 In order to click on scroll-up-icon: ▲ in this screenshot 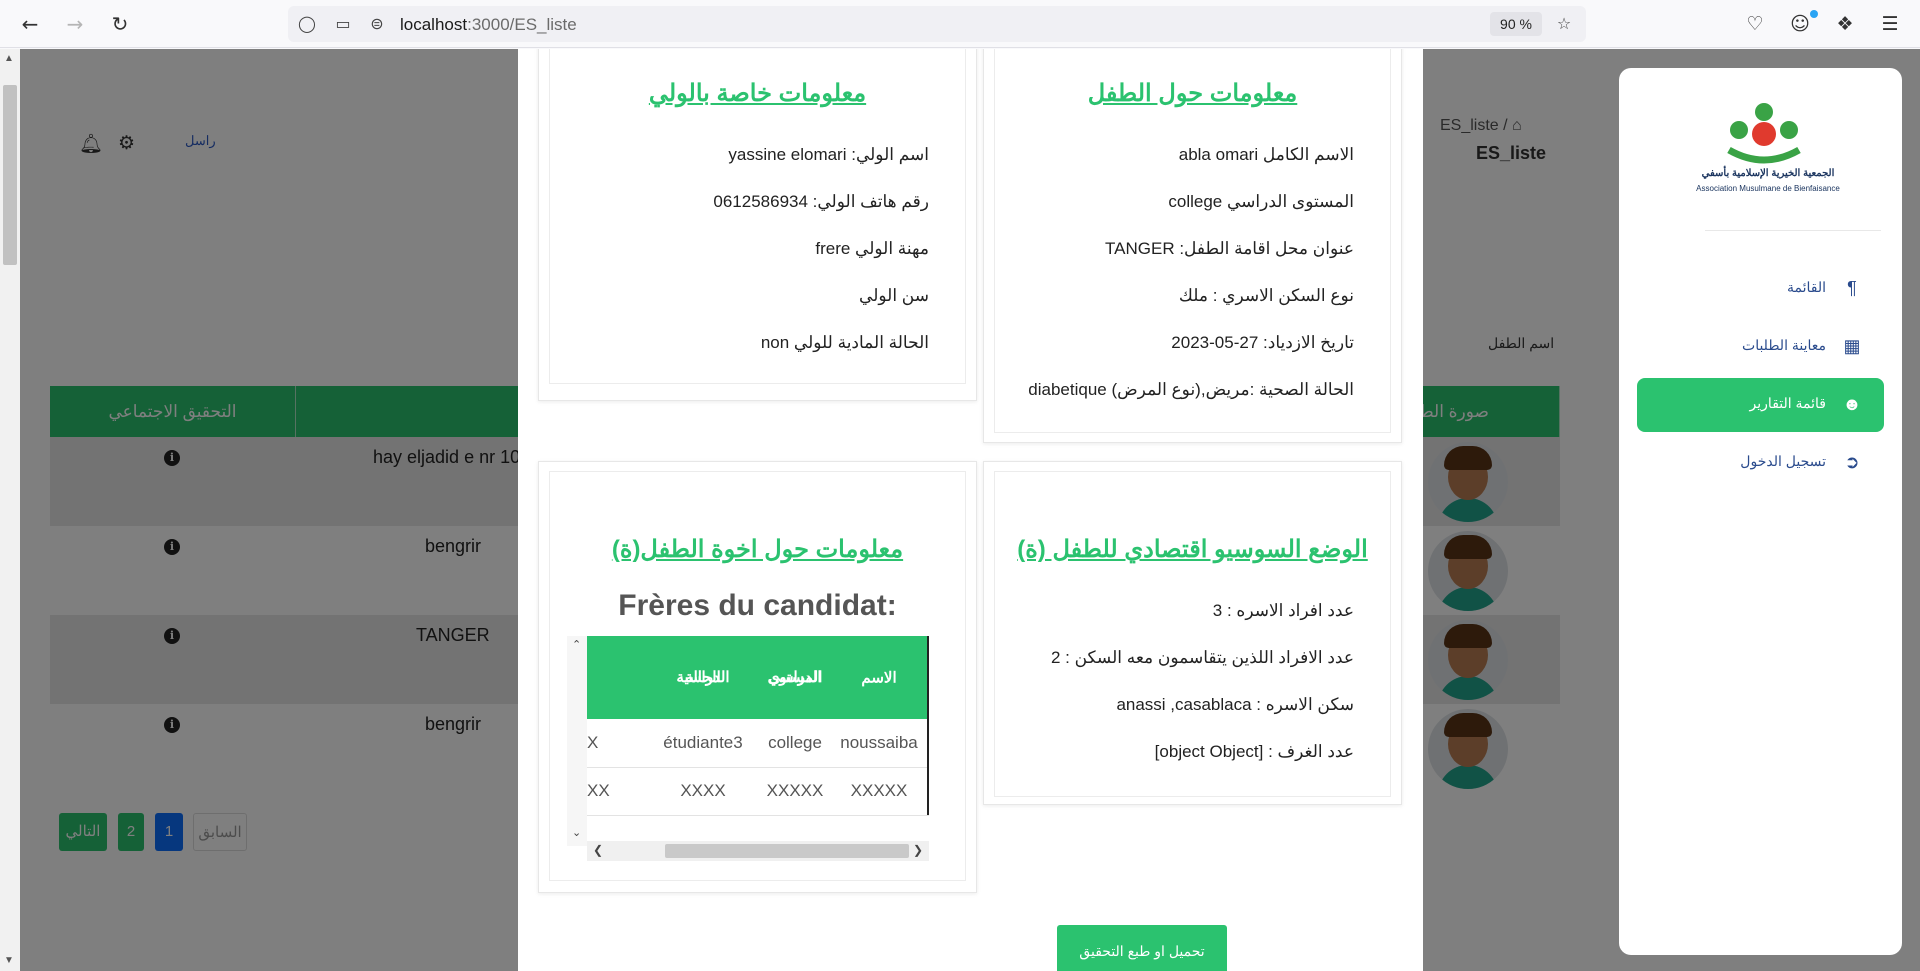, I will do `click(9, 58)`.